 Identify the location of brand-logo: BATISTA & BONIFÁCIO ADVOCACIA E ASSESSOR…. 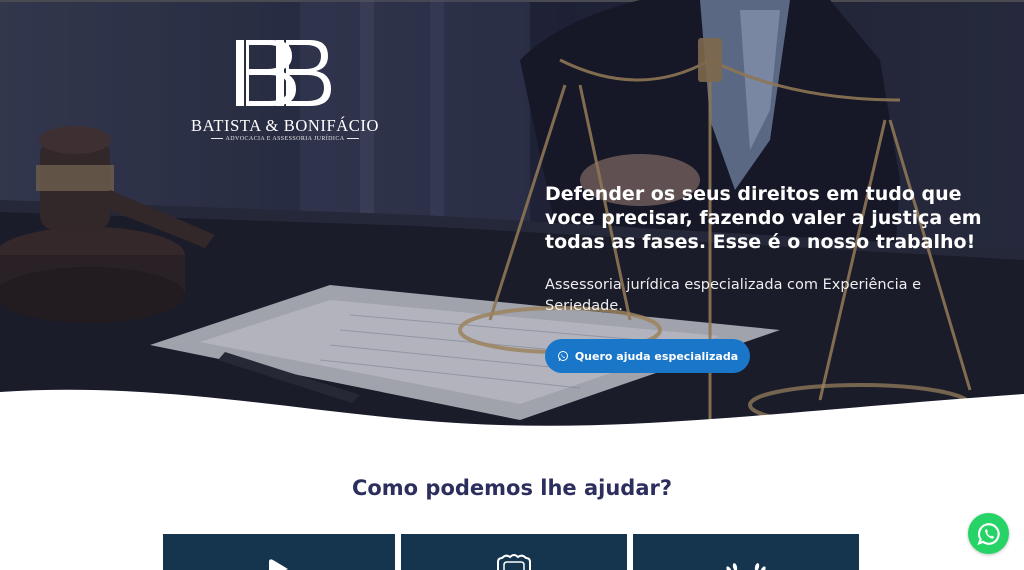
(285, 93).